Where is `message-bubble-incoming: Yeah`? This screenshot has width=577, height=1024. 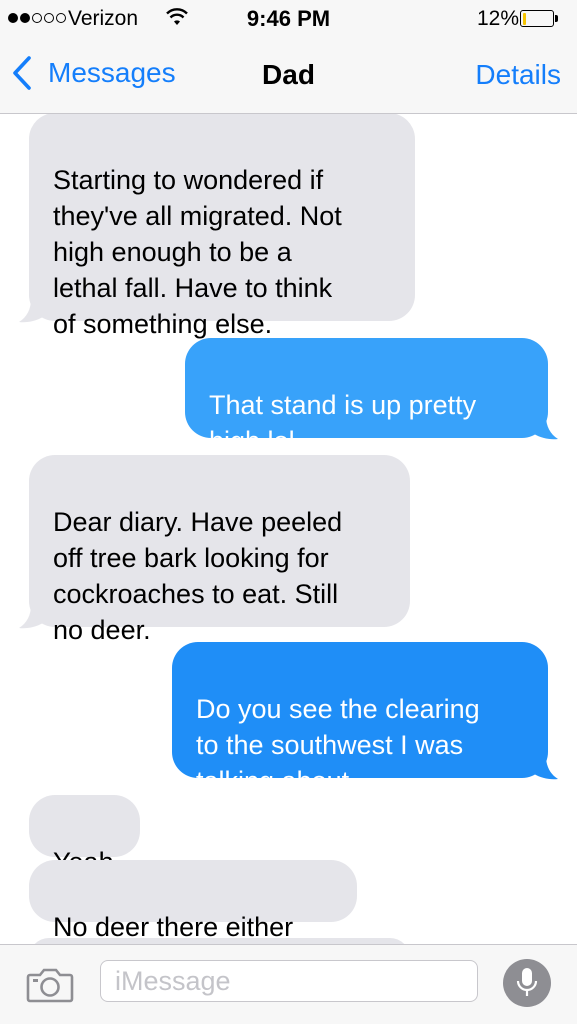
message-bubble-incoming: Yeah is located at coordinates (84, 836).